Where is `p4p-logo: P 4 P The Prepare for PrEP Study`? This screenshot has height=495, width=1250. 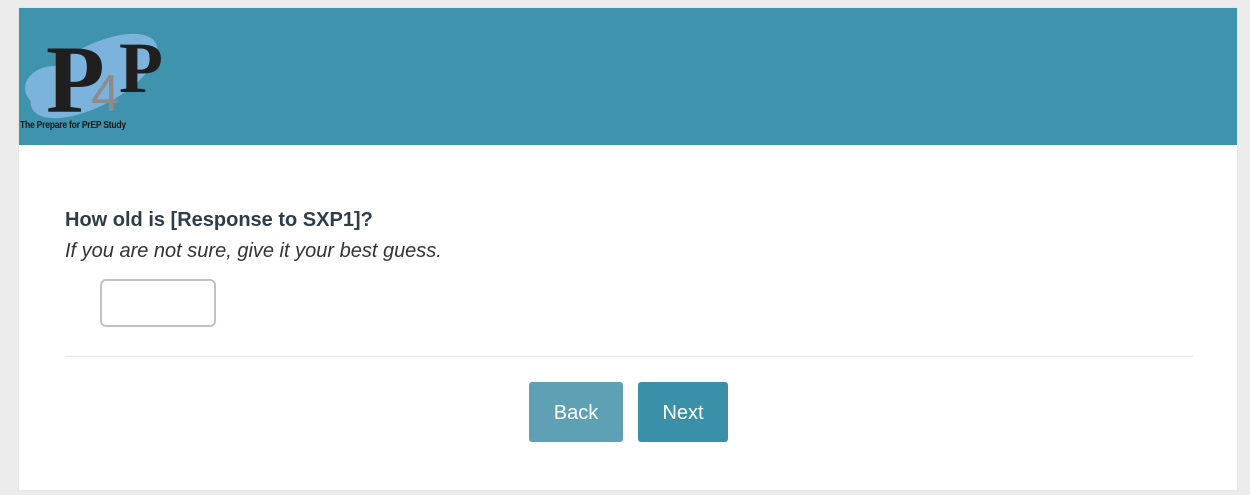 p4p-logo: P 4 P The Prepare for PrEP Study is located at coordinates (114, 76).